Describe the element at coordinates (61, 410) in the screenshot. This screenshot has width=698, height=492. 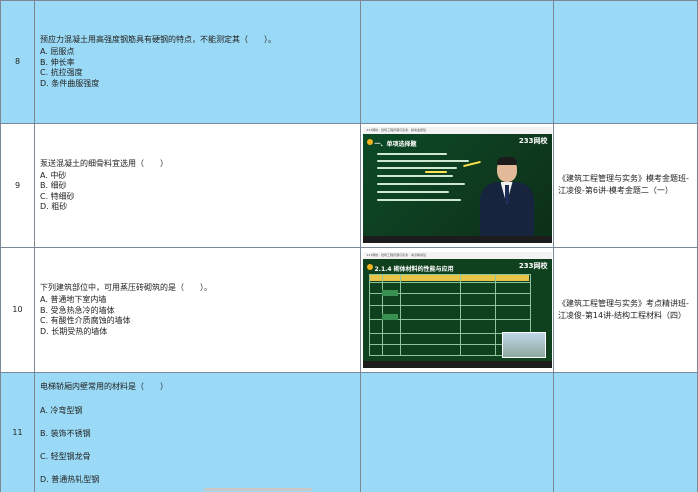
I see `option-a: A. 冷弯型钢` at that location.